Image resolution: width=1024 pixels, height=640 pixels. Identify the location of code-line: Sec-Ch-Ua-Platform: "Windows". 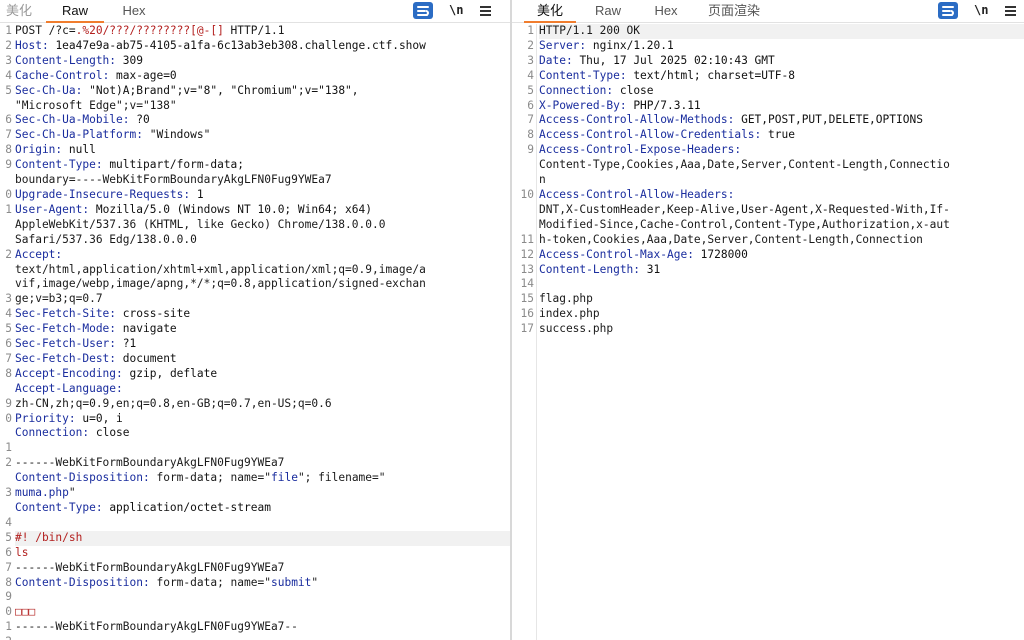
(262, 135).